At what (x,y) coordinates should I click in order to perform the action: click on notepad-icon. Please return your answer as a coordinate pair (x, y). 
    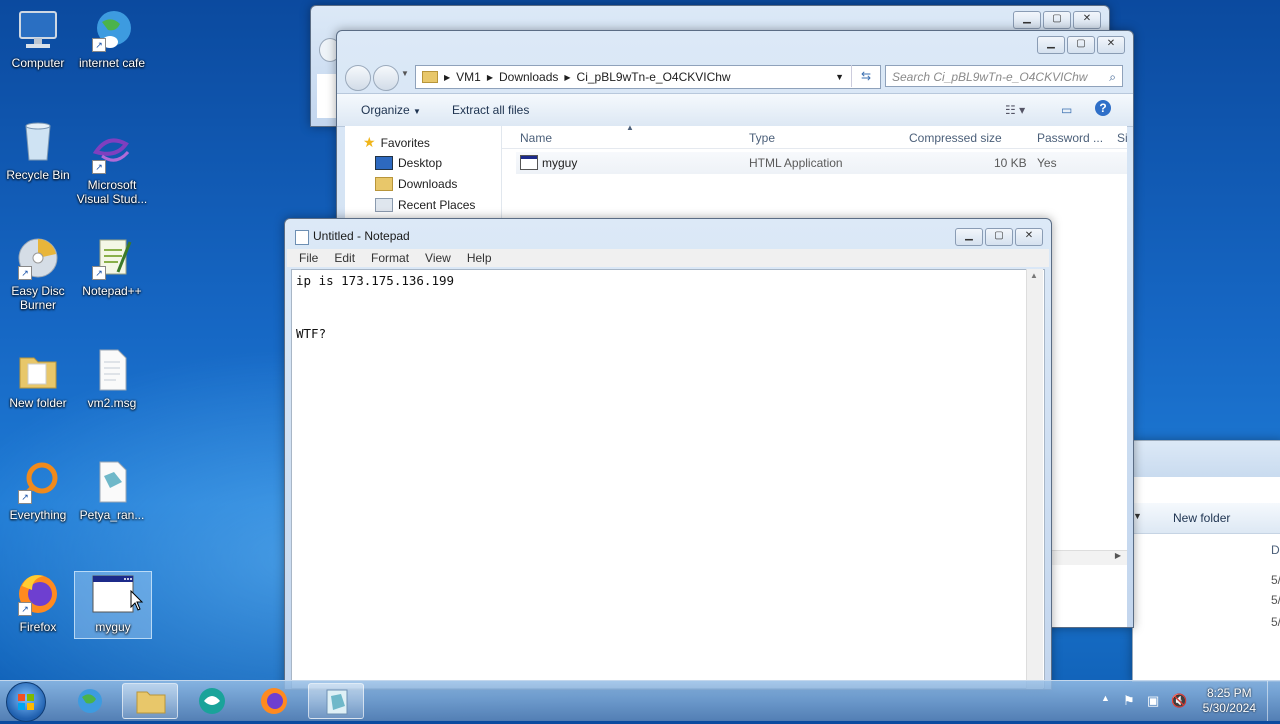
    Looking at the image, I should click on (337, 702).